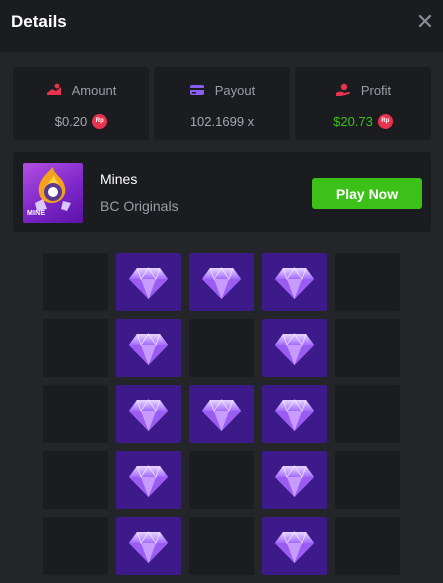 Image resolution: width=443 pixels, height=583 pixels. I want to click on profit-icon, so click(343, 90).